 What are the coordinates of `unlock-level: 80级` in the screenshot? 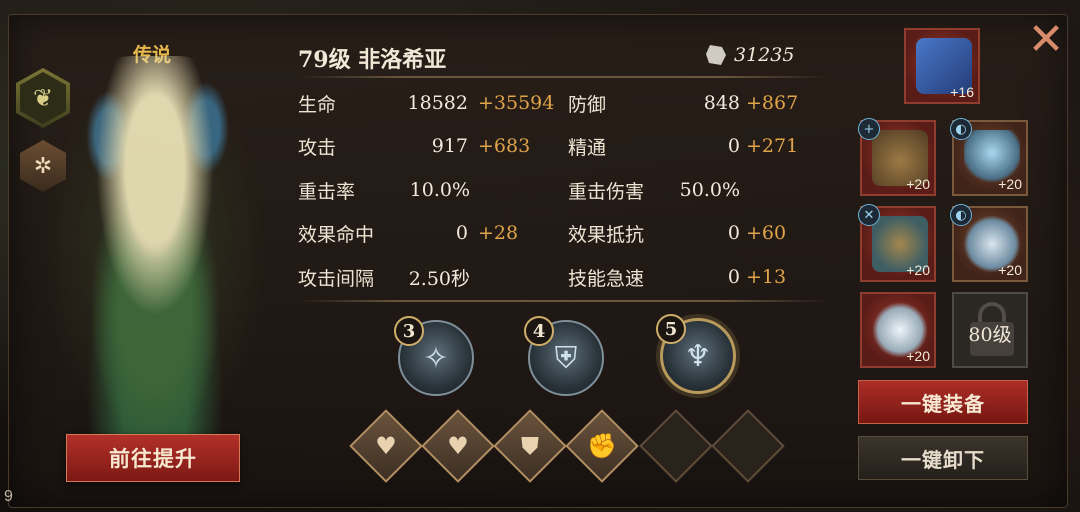 It's located at (990, 335).